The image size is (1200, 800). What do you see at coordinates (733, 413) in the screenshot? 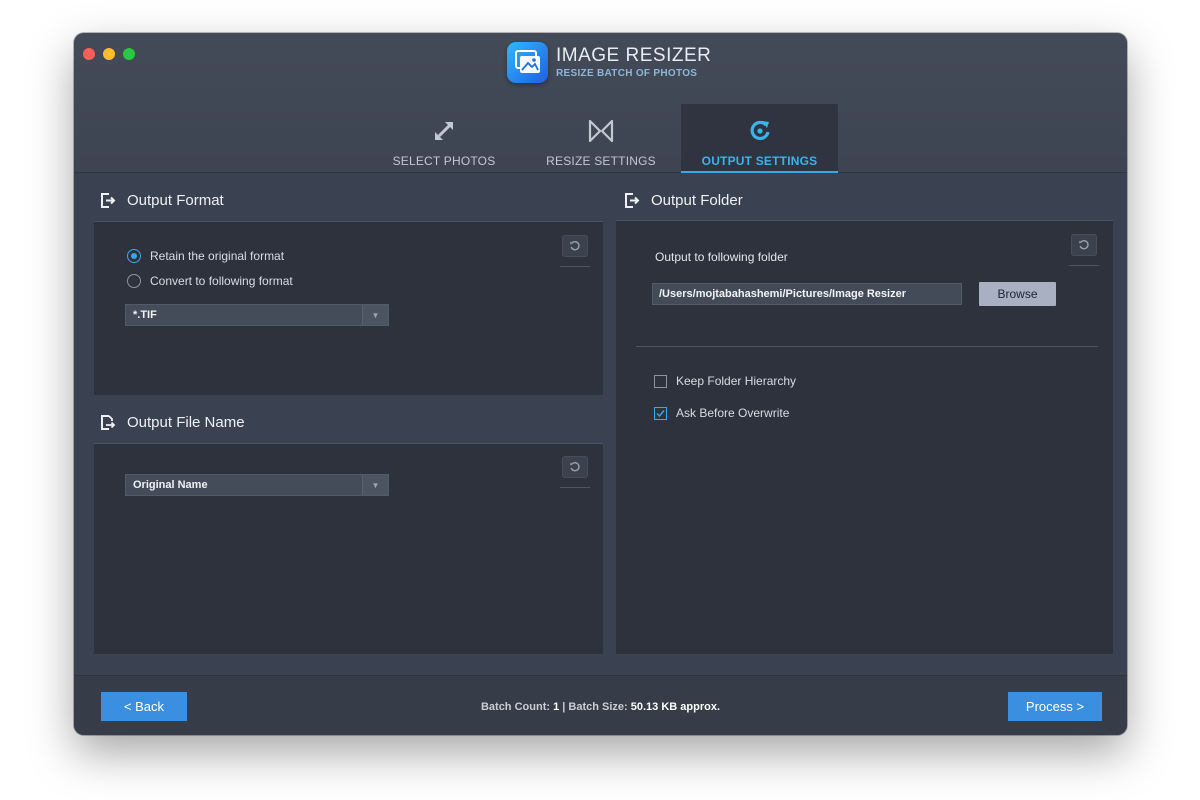
I see `ask-before-overwrite-label: Ask Before Overwrite` at bounding box center [733, 413].